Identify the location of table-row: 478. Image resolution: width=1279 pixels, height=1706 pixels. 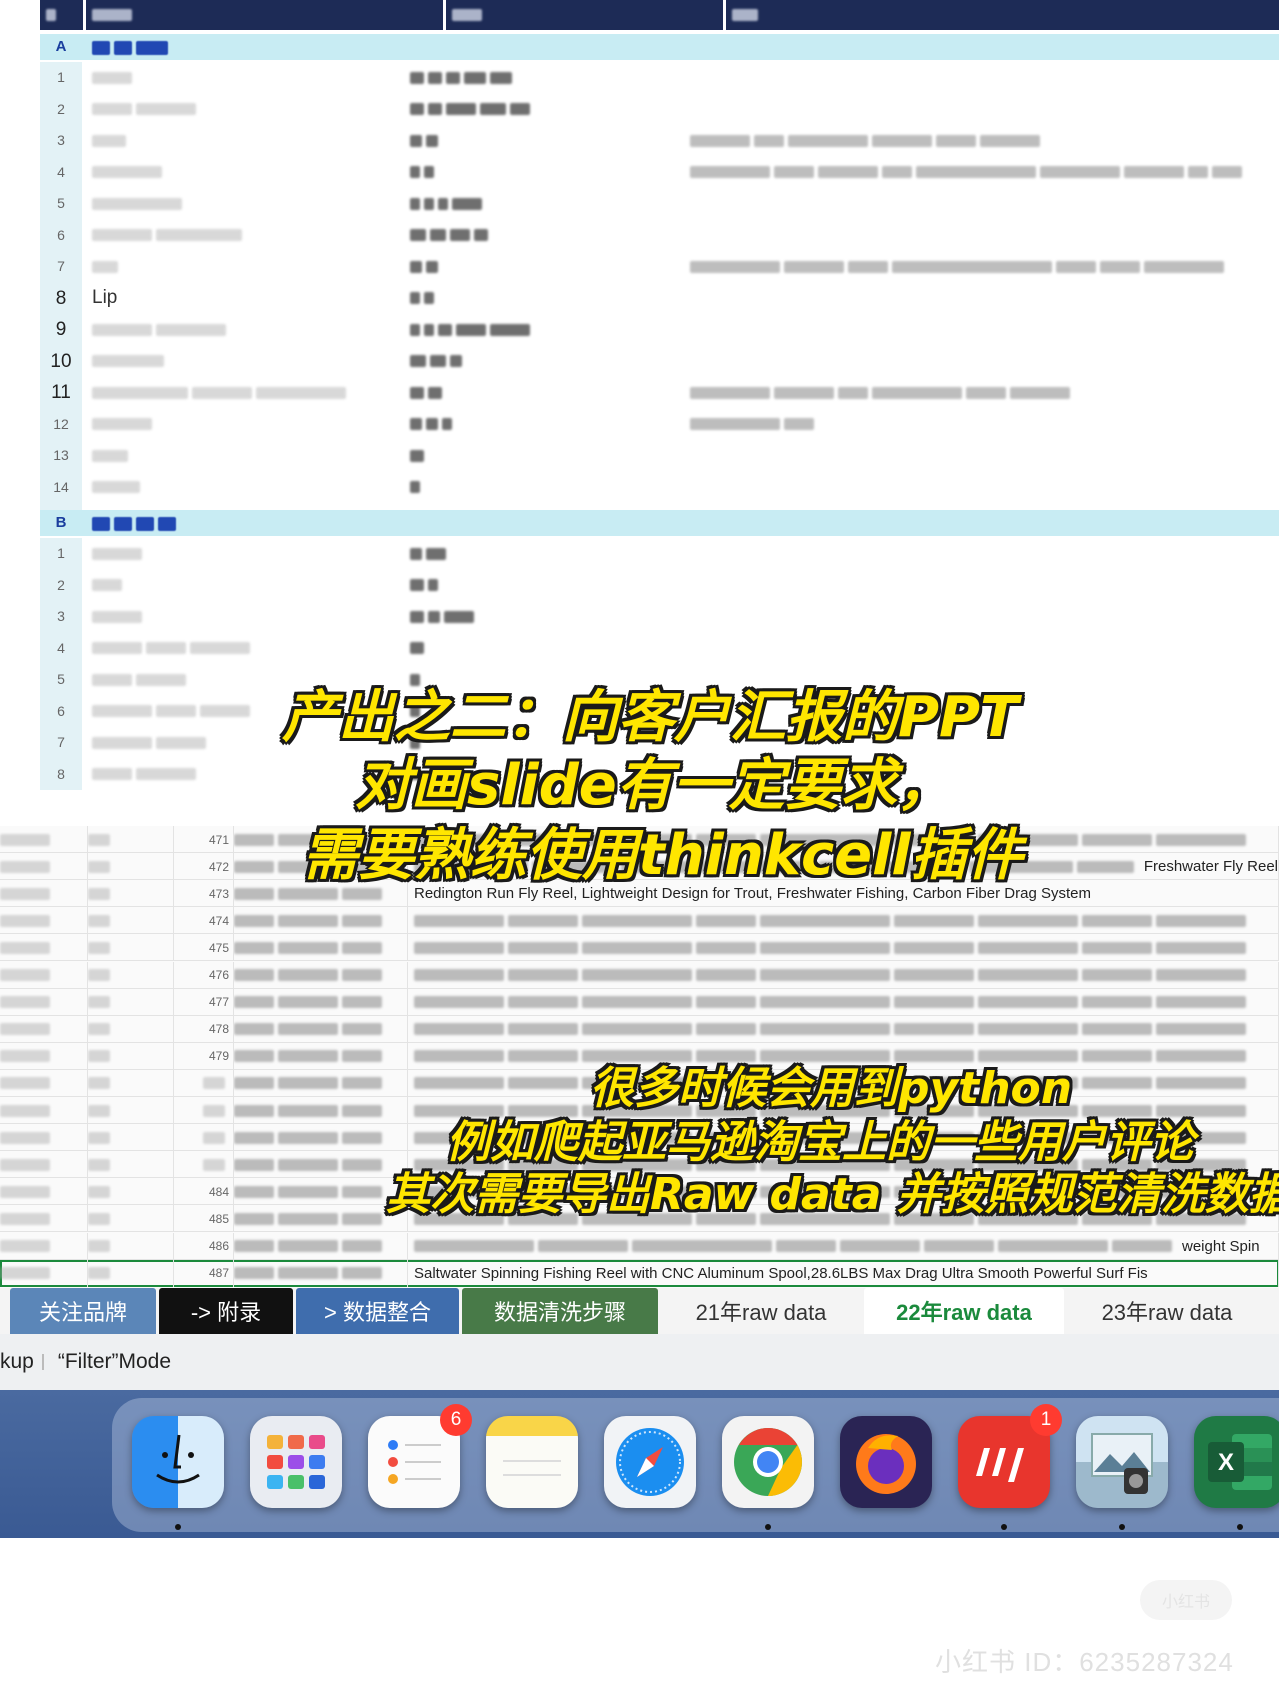
(639, 1029).